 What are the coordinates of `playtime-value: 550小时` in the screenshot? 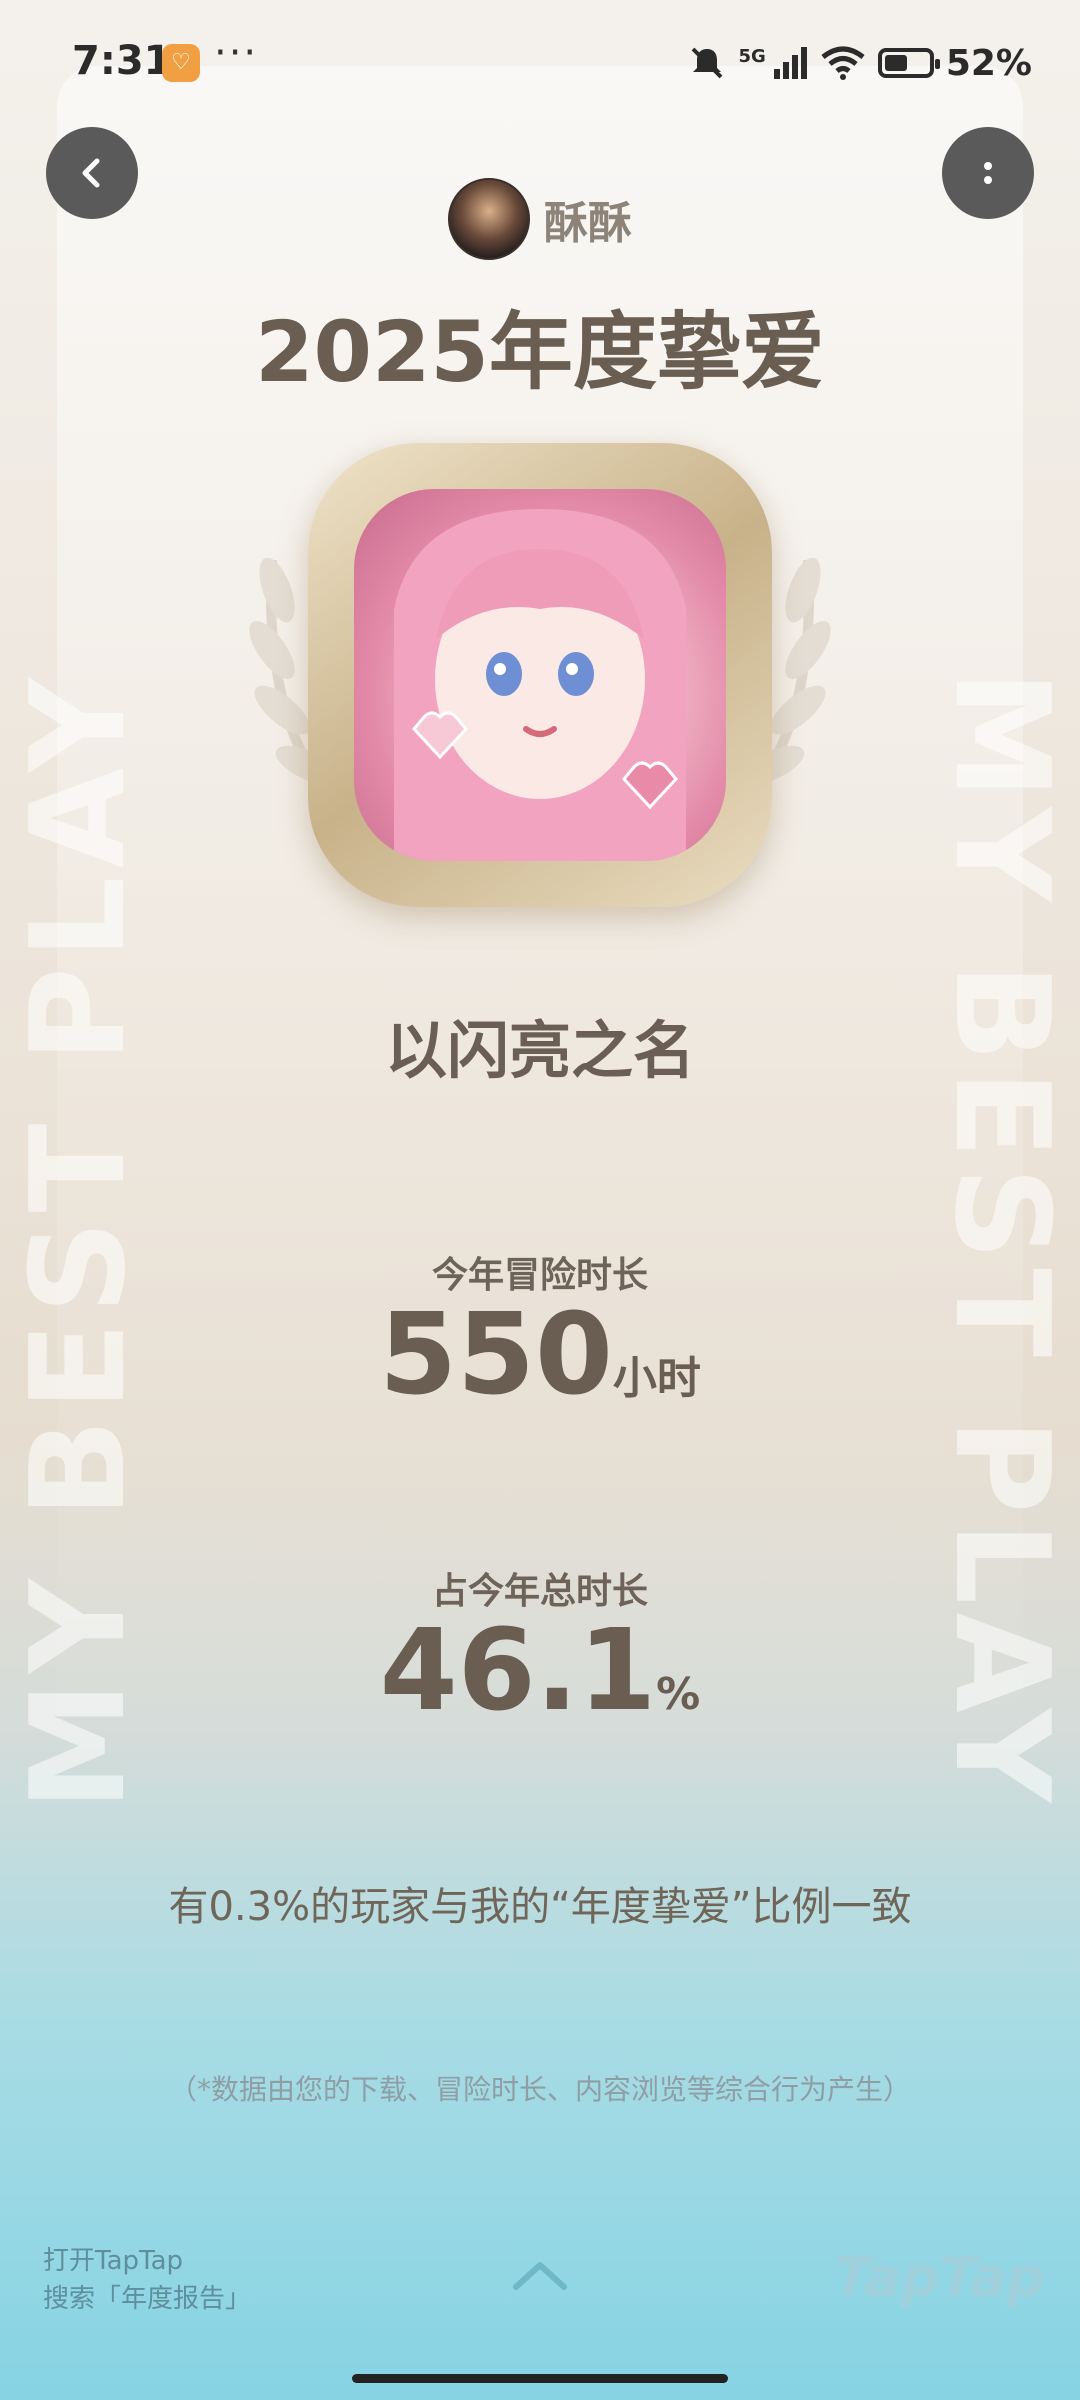 It's located at (540, 1355).